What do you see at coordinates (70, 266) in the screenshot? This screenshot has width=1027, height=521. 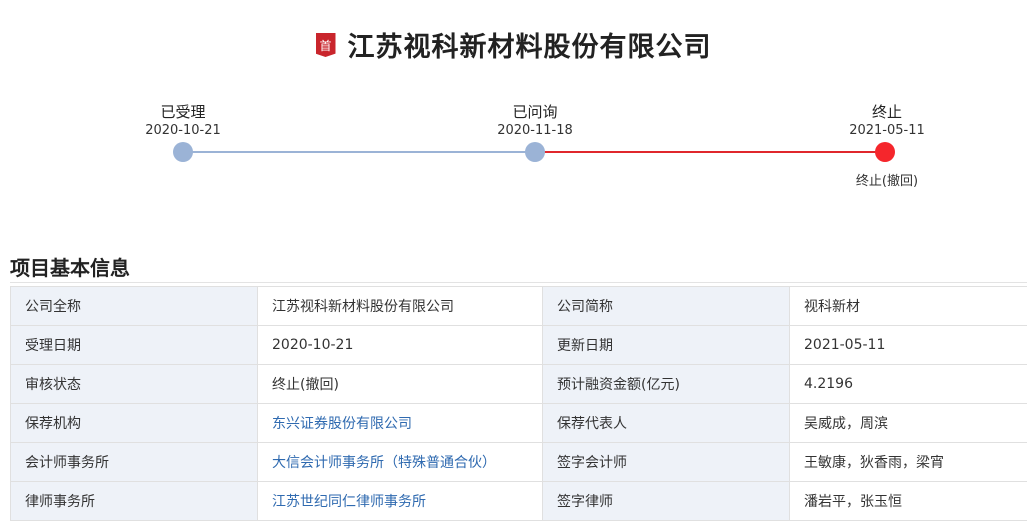 I see `section-title: 项目基本信息` at bounding box center [70, 266].